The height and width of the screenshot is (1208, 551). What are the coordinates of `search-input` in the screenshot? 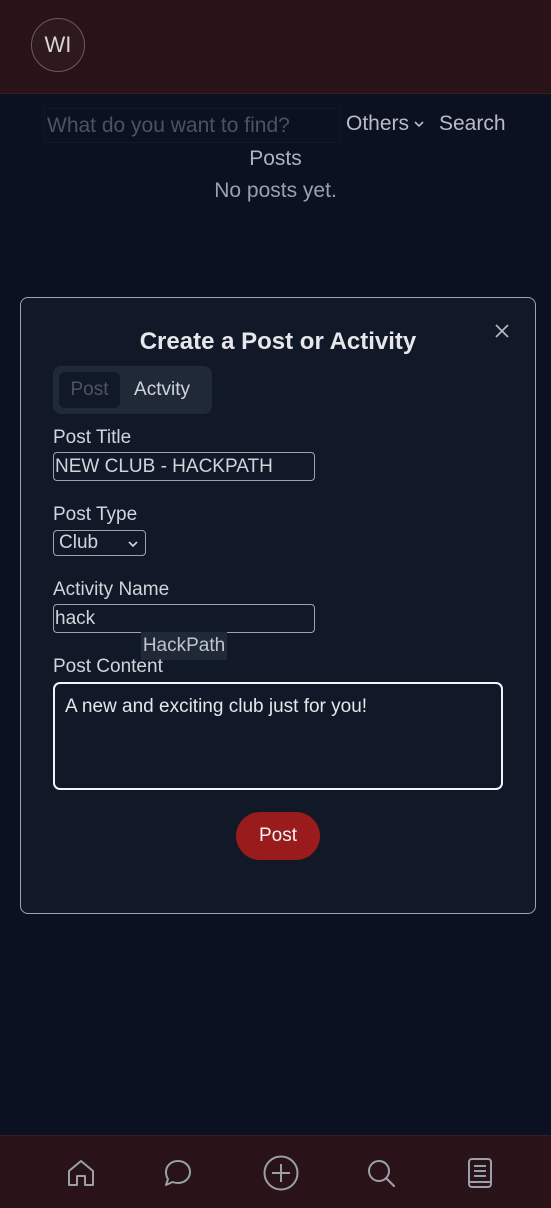 It's located at (192, 125).